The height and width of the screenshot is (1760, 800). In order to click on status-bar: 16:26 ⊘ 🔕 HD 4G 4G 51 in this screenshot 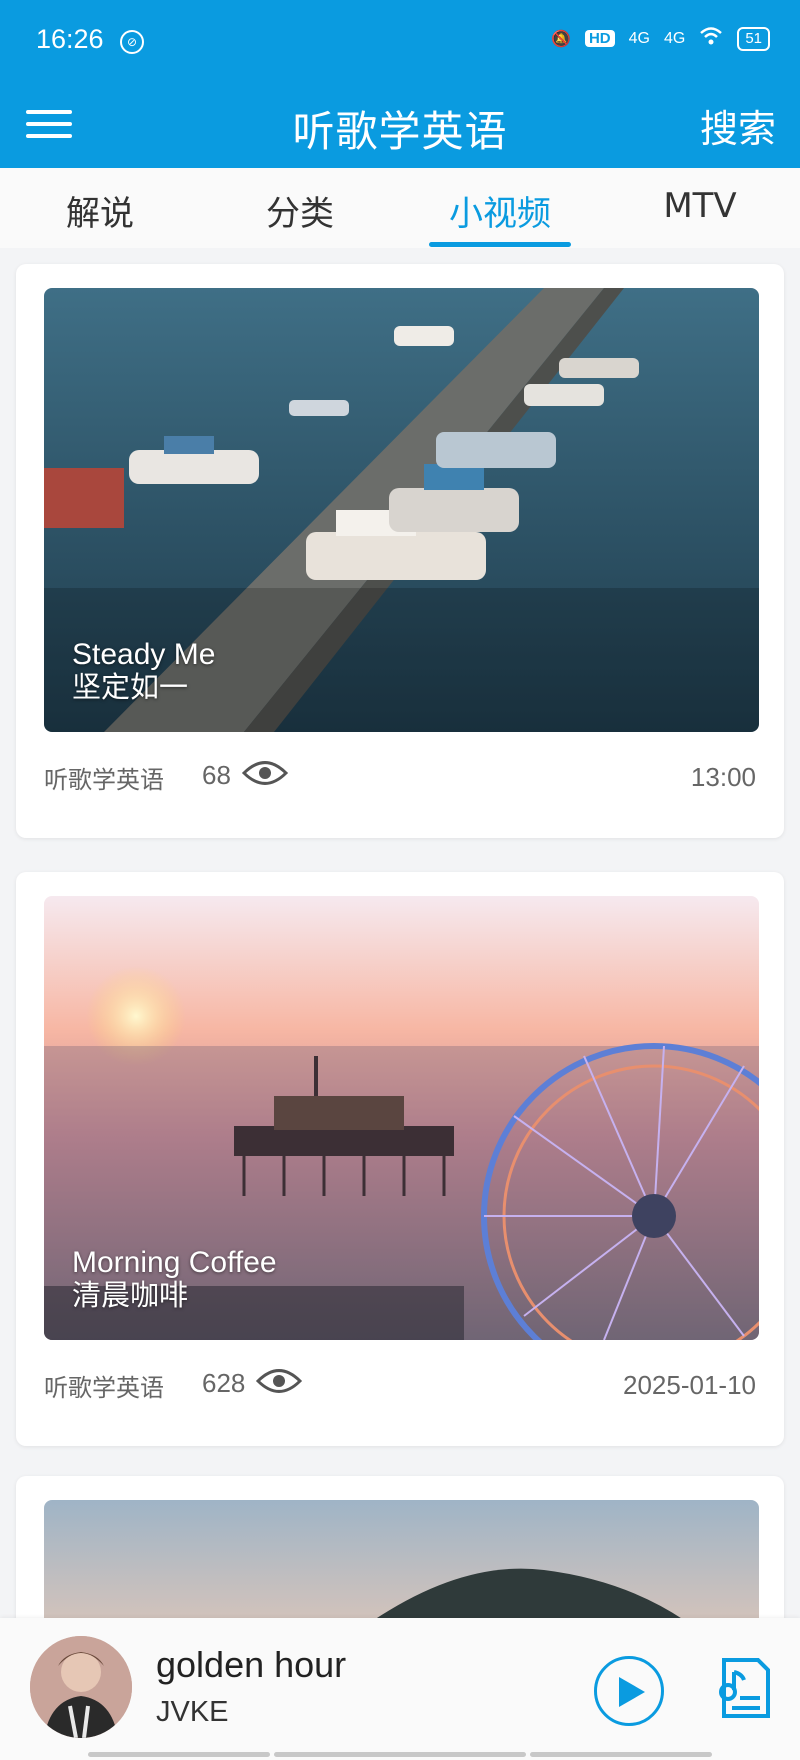, I will do `click(400, 42)`.